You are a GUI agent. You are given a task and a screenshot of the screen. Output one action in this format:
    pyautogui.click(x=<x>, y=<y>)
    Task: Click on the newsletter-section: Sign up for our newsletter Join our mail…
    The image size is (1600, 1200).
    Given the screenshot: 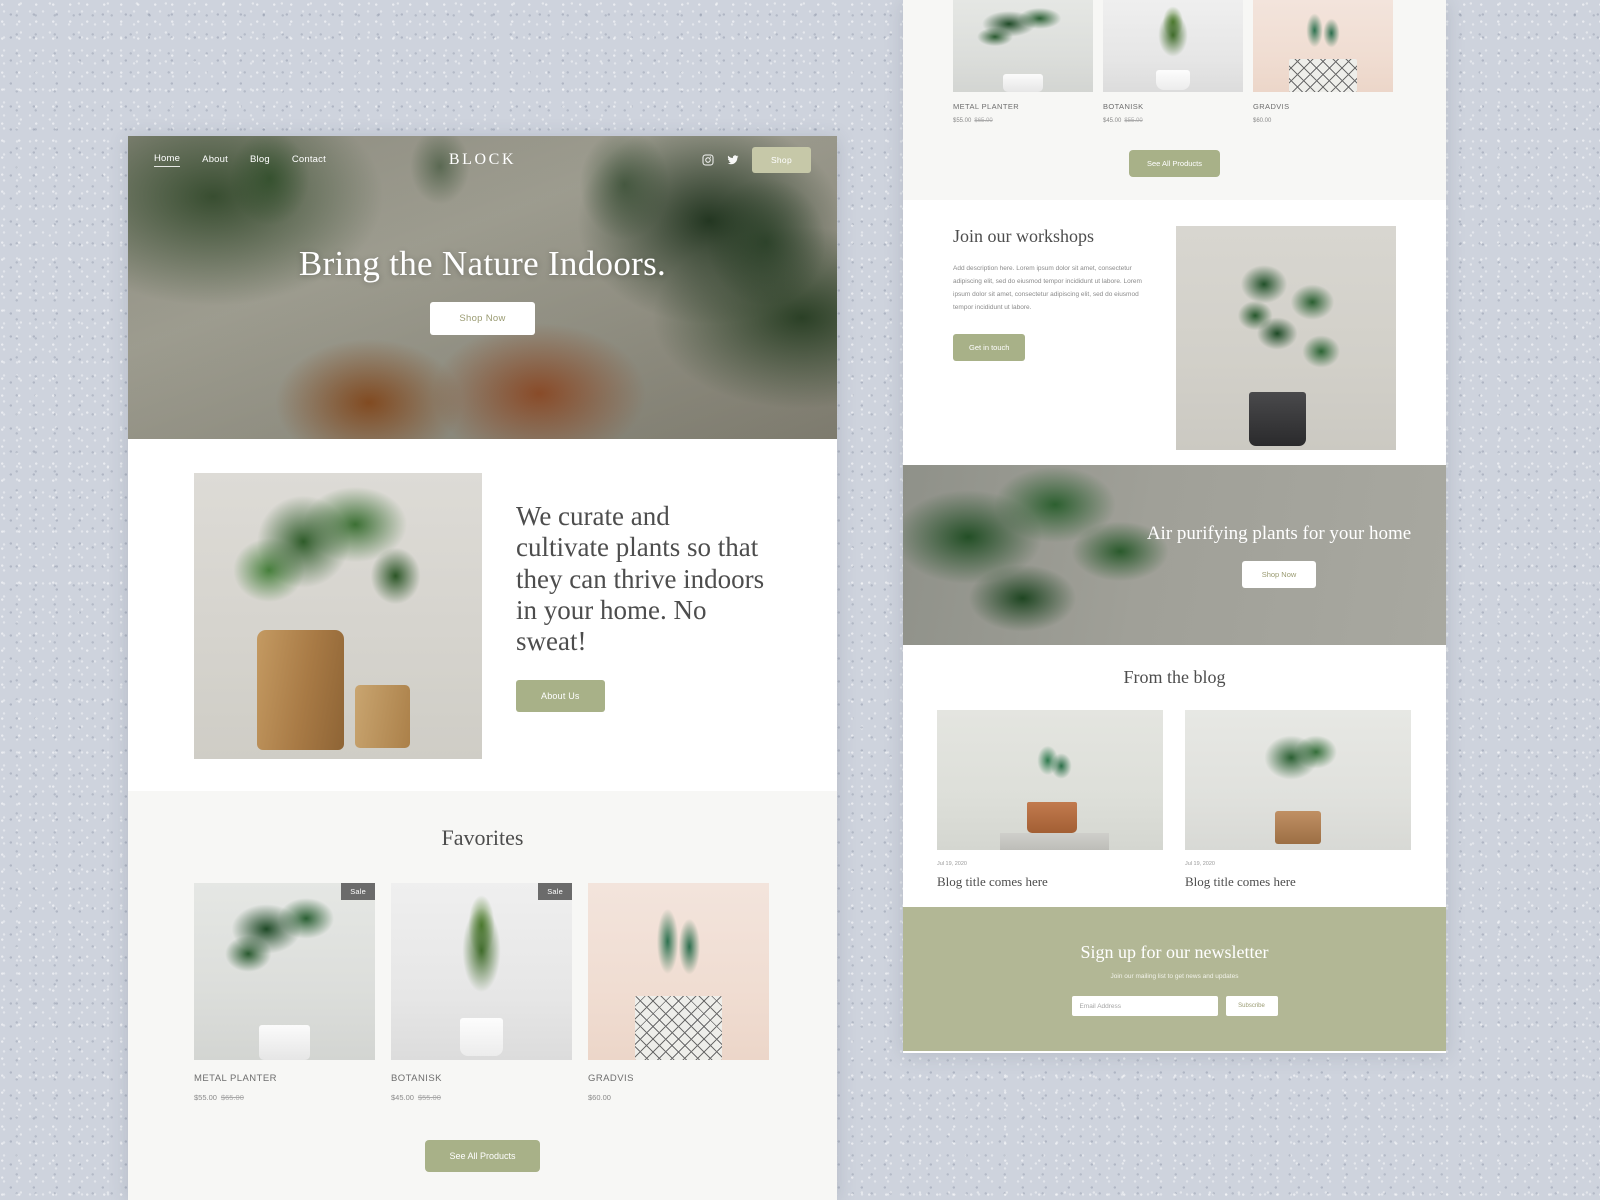 What is the action you would take?
    pyautogui.click(x=1174, y=979)
    